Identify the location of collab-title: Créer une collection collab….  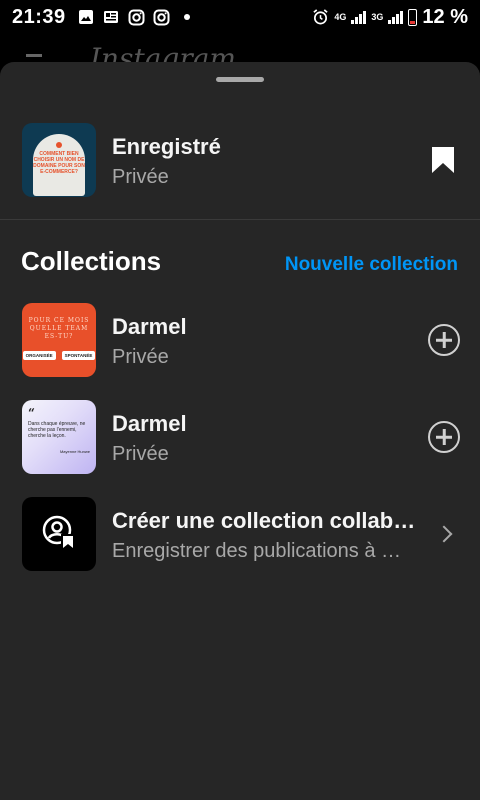
(264, 520).